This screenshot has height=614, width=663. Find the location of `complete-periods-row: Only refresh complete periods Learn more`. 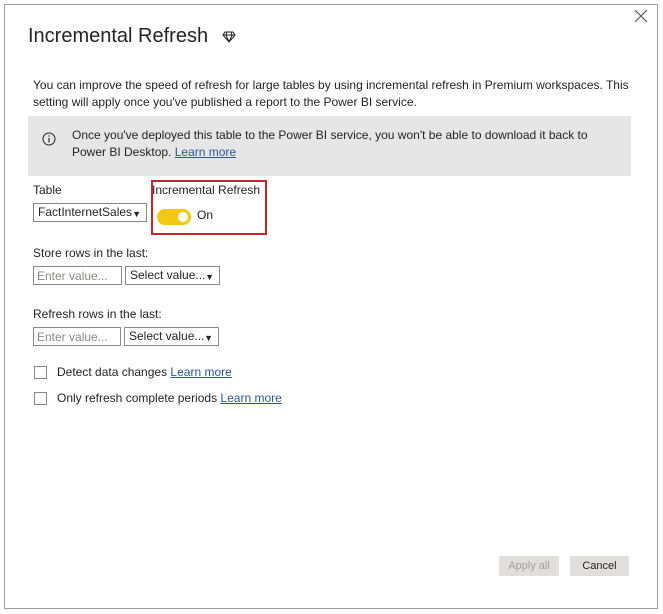

complete-periods-row: Only refresh complete periods Learn more is located at coordinates (169, 398).